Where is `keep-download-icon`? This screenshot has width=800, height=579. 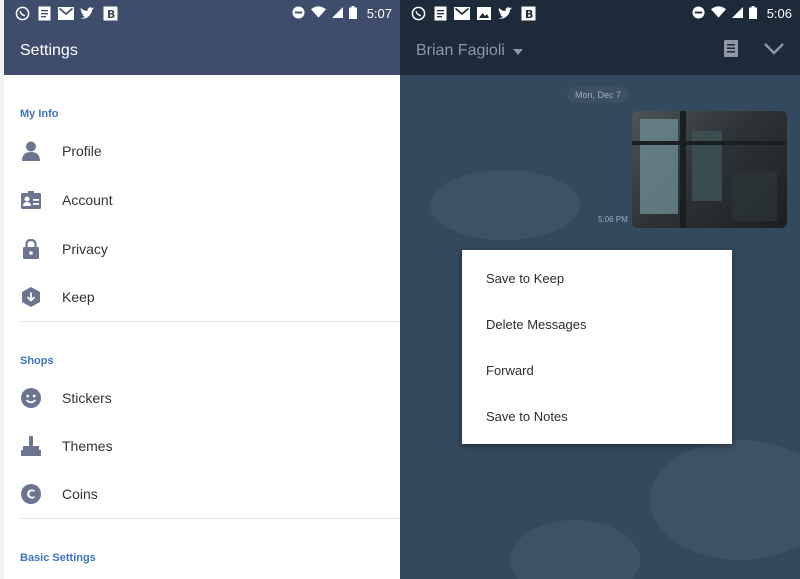
keep-download-icon is located at coordinates (31, 297).